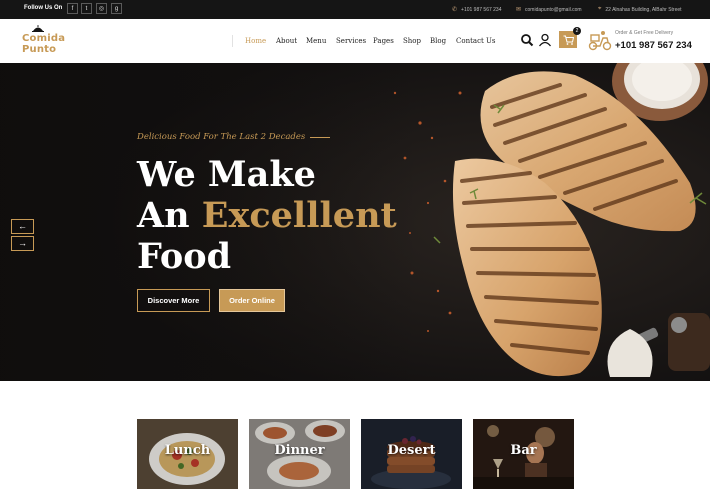 The height and width of the screenshot is (501, 710). I want to click on shopping-cart-icon, so click(568, 40).